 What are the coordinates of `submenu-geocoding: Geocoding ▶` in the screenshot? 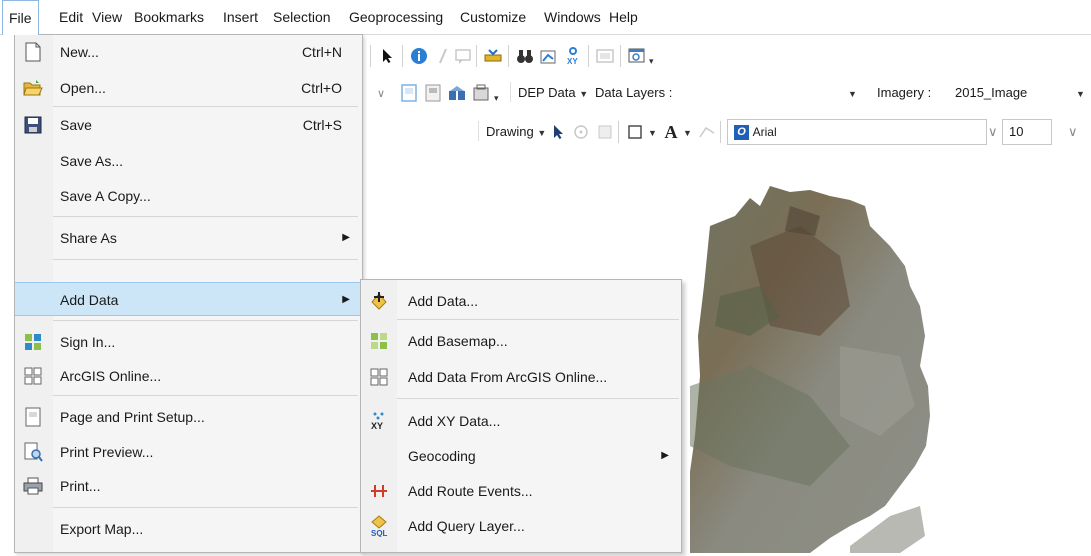 It's located at (521, 456).